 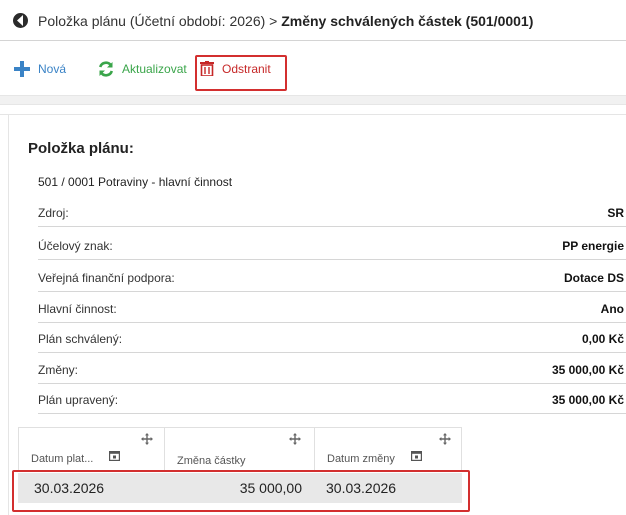 I want to click on new-button-label: Nová, so click(x=52, y=69).